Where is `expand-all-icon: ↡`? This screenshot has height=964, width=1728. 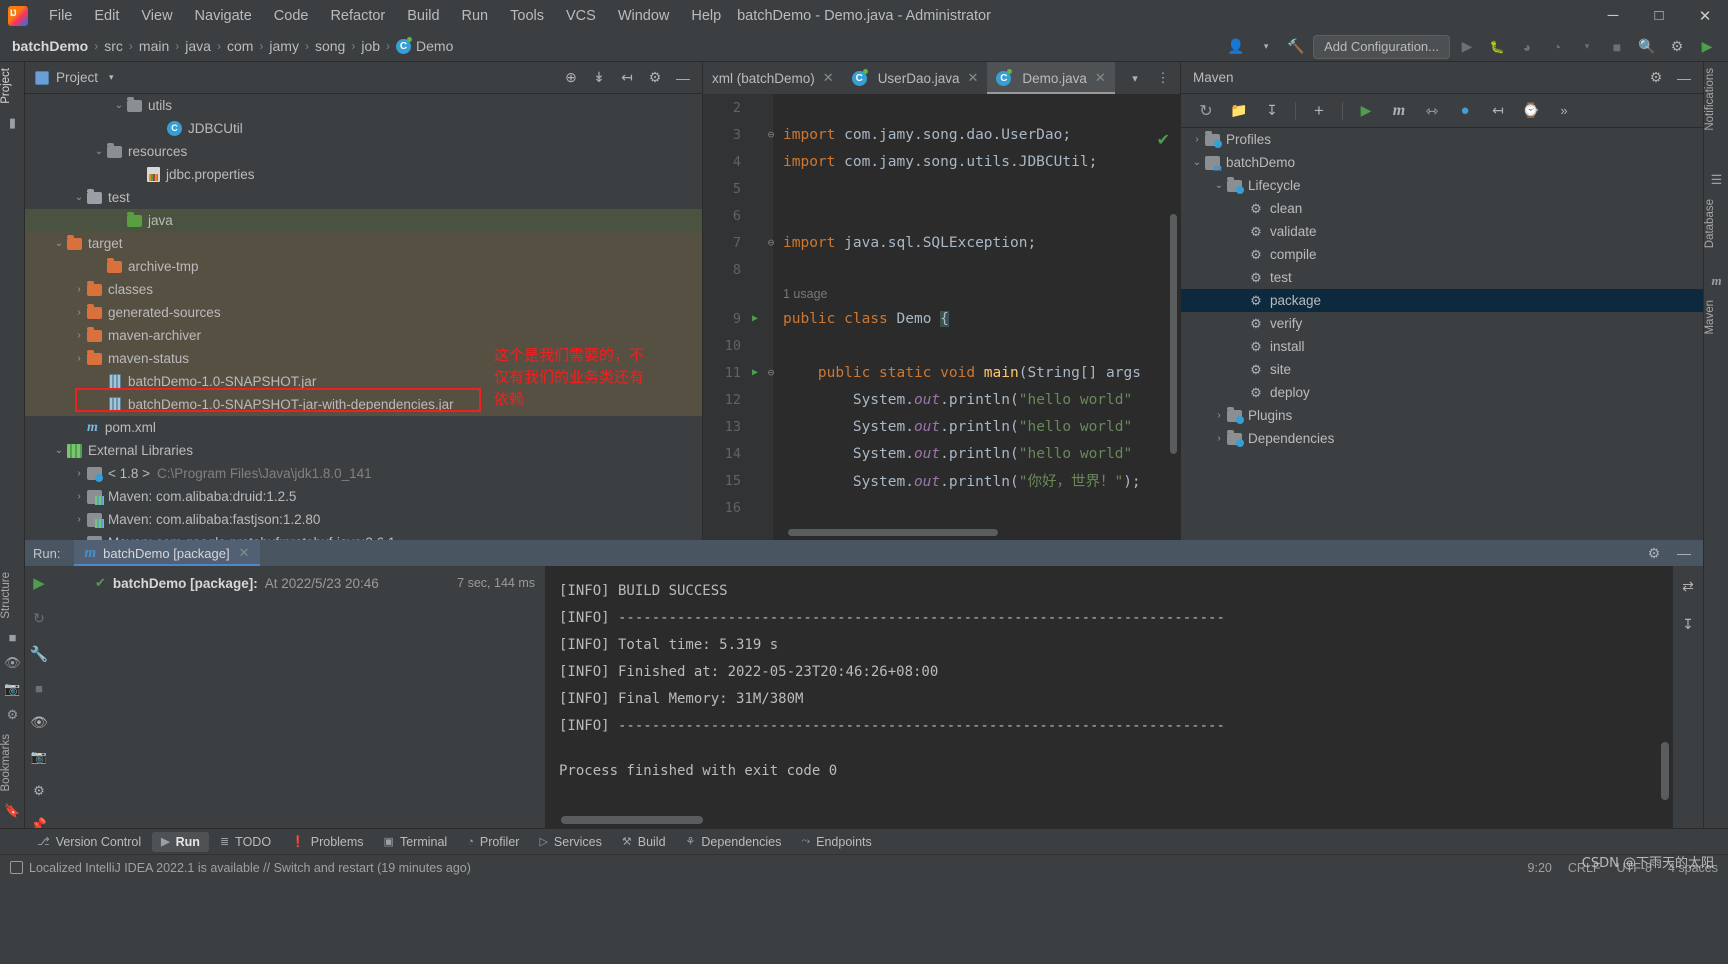 expand-all-icon: ↡ is located at coordinates (599, 78).